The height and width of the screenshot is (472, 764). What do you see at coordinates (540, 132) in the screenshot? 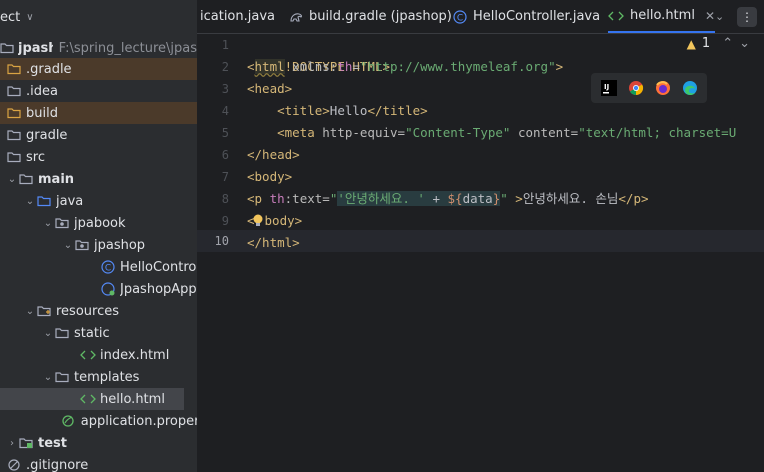
I see `token: content` at bounding box center [540, 132].